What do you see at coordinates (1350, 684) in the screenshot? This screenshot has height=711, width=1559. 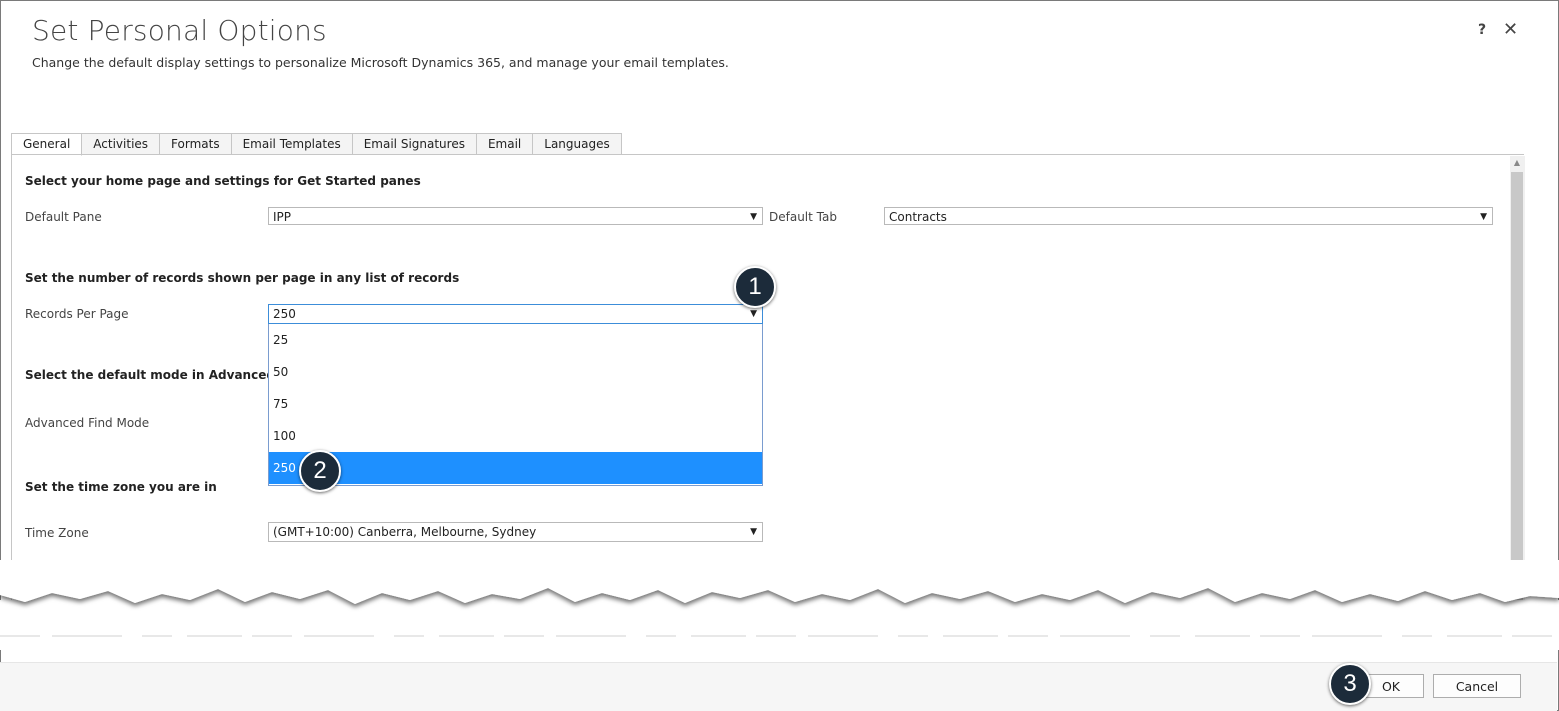 I see `callout-badge-3: 3` at bounding box center [1350, 684].